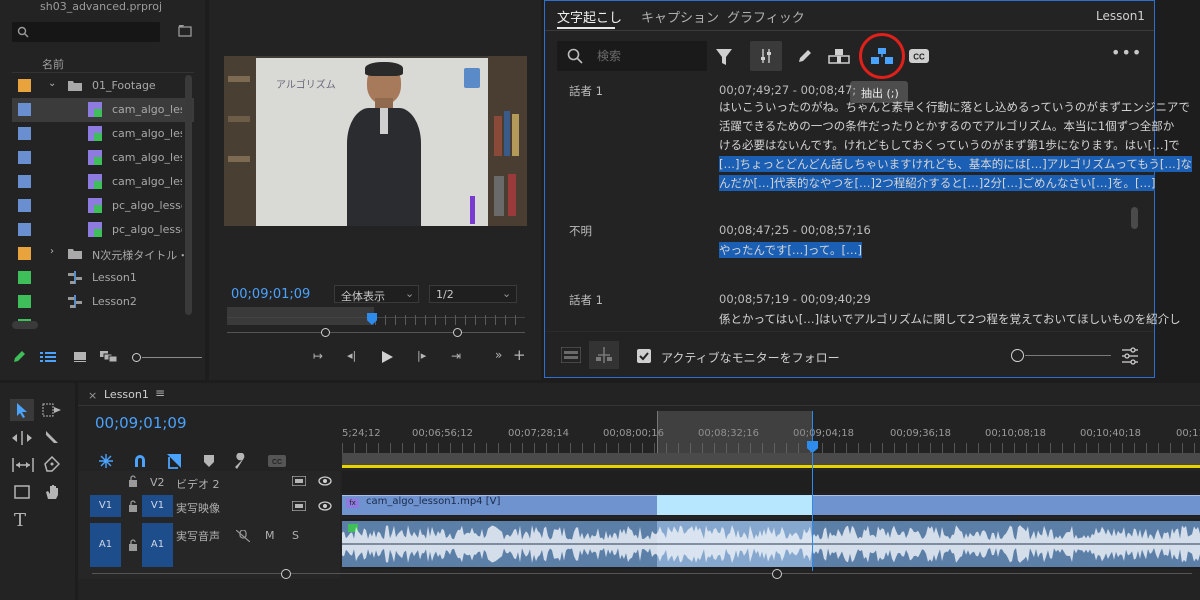  What do you see at coordinates (103, 110) in the screenshot?
I see `list-item: cam_algo_lesson1.mp4` at bounding box center [103, 110].